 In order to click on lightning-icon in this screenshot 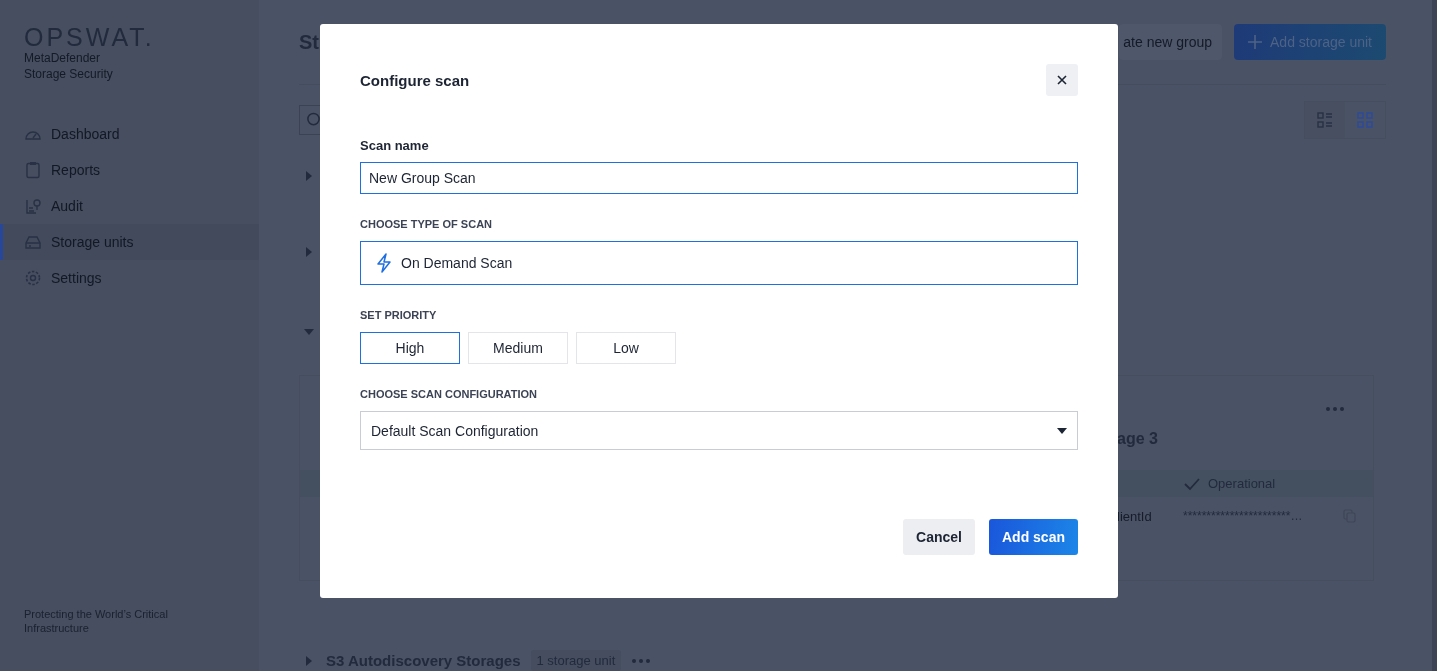, I will do `click(384, 263)`.